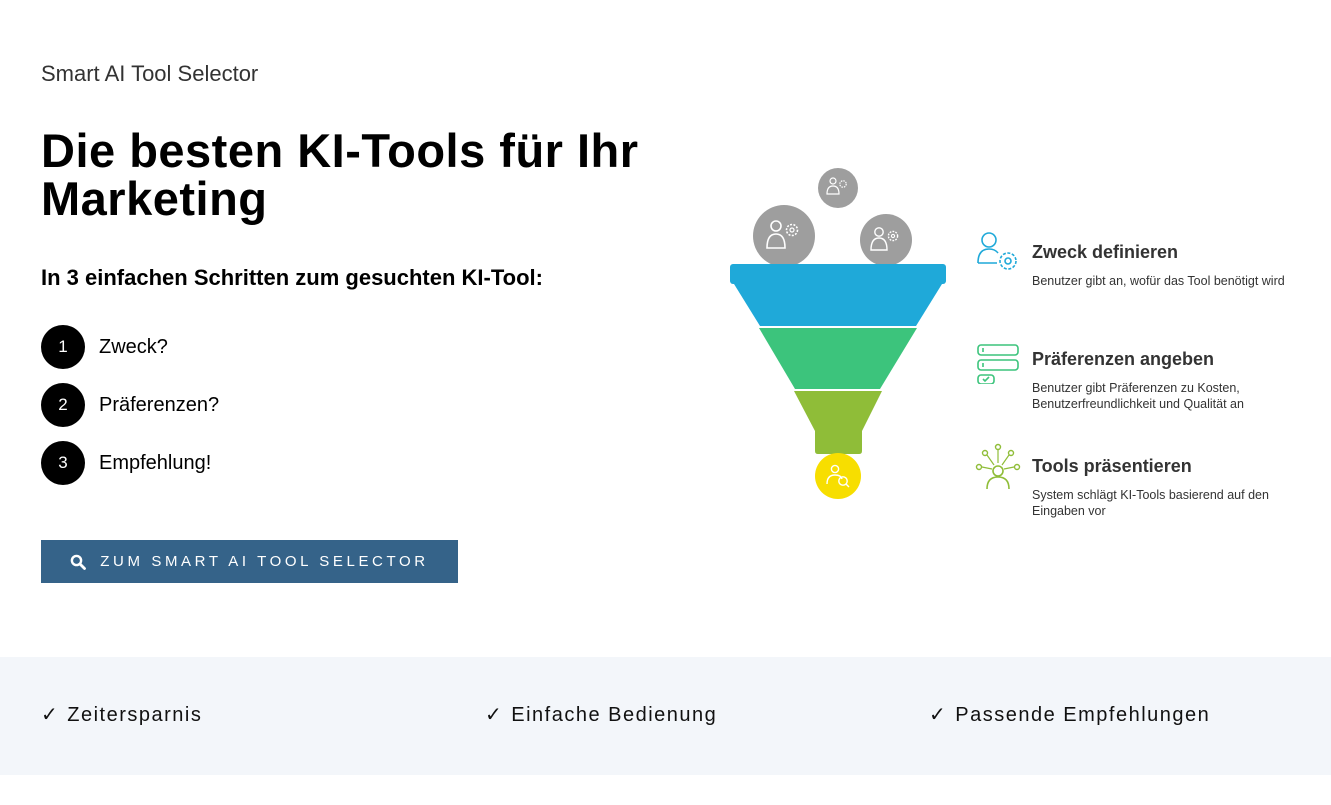  Describe the element at coordinates (838, 274) in the screenshot. I see `funnel-rim` at that location.